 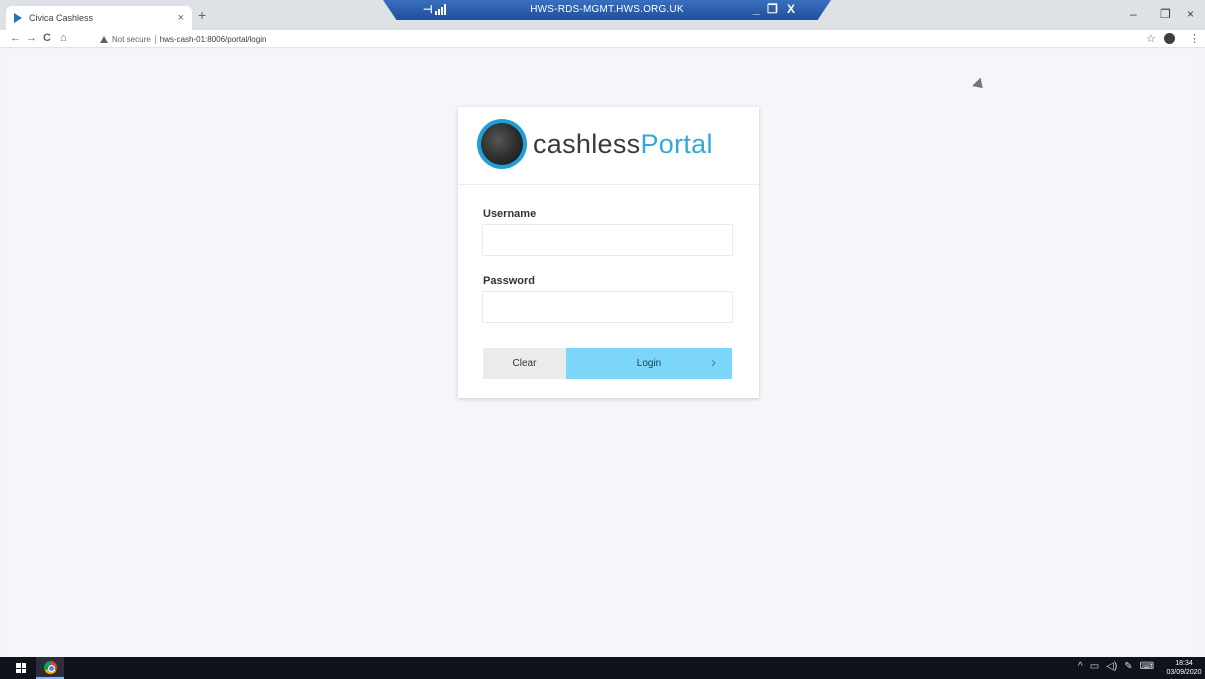 What do you see at coordinates (1151, 38) in the screenshot?
I see `bookmark-star-icon: ☆` at bounding box center [1151, 38].